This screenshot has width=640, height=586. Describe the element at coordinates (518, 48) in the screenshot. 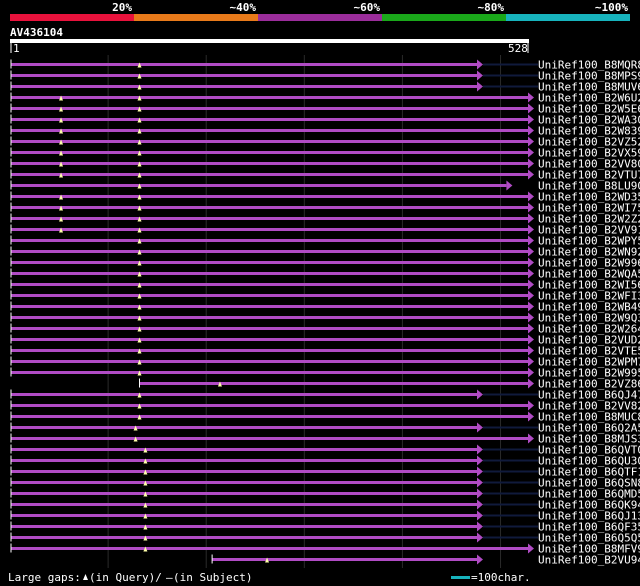

I see `query-end-label: 528` at that location.